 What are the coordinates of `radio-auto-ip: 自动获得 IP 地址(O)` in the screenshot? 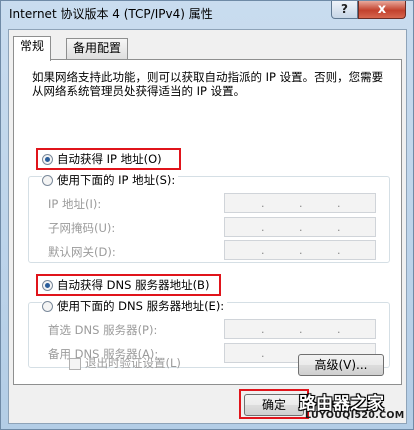 It's located at (102, 159).